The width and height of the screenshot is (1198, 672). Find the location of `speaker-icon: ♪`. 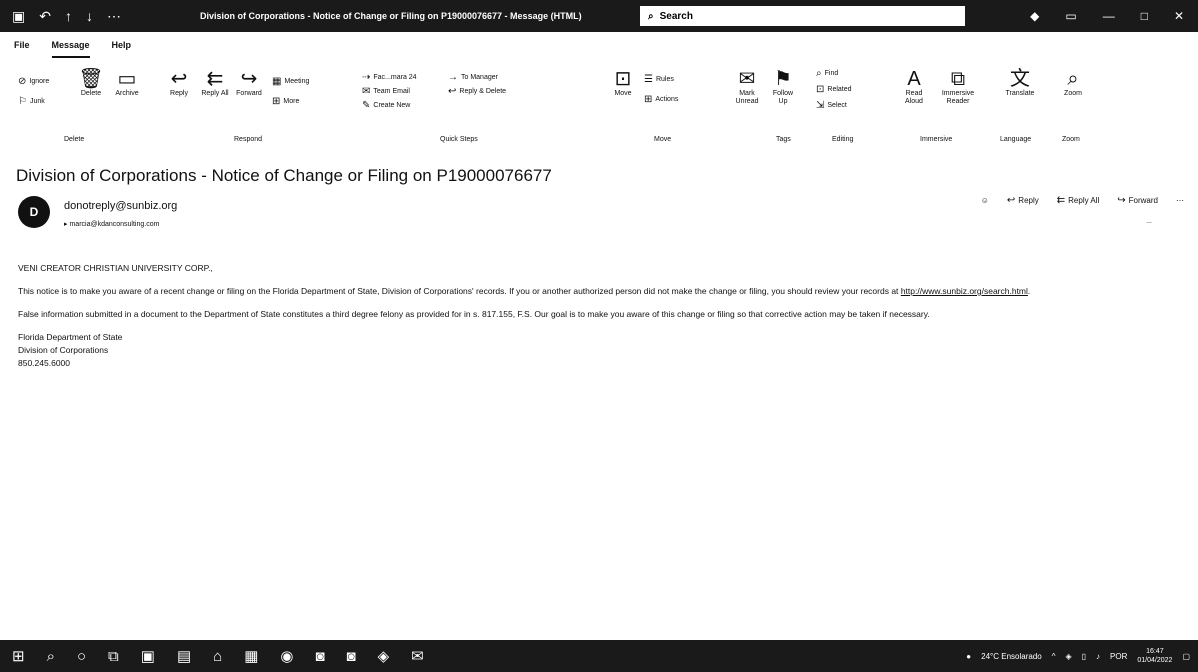

speaker-icon: ♪ is located at coordinates (1098, 656).